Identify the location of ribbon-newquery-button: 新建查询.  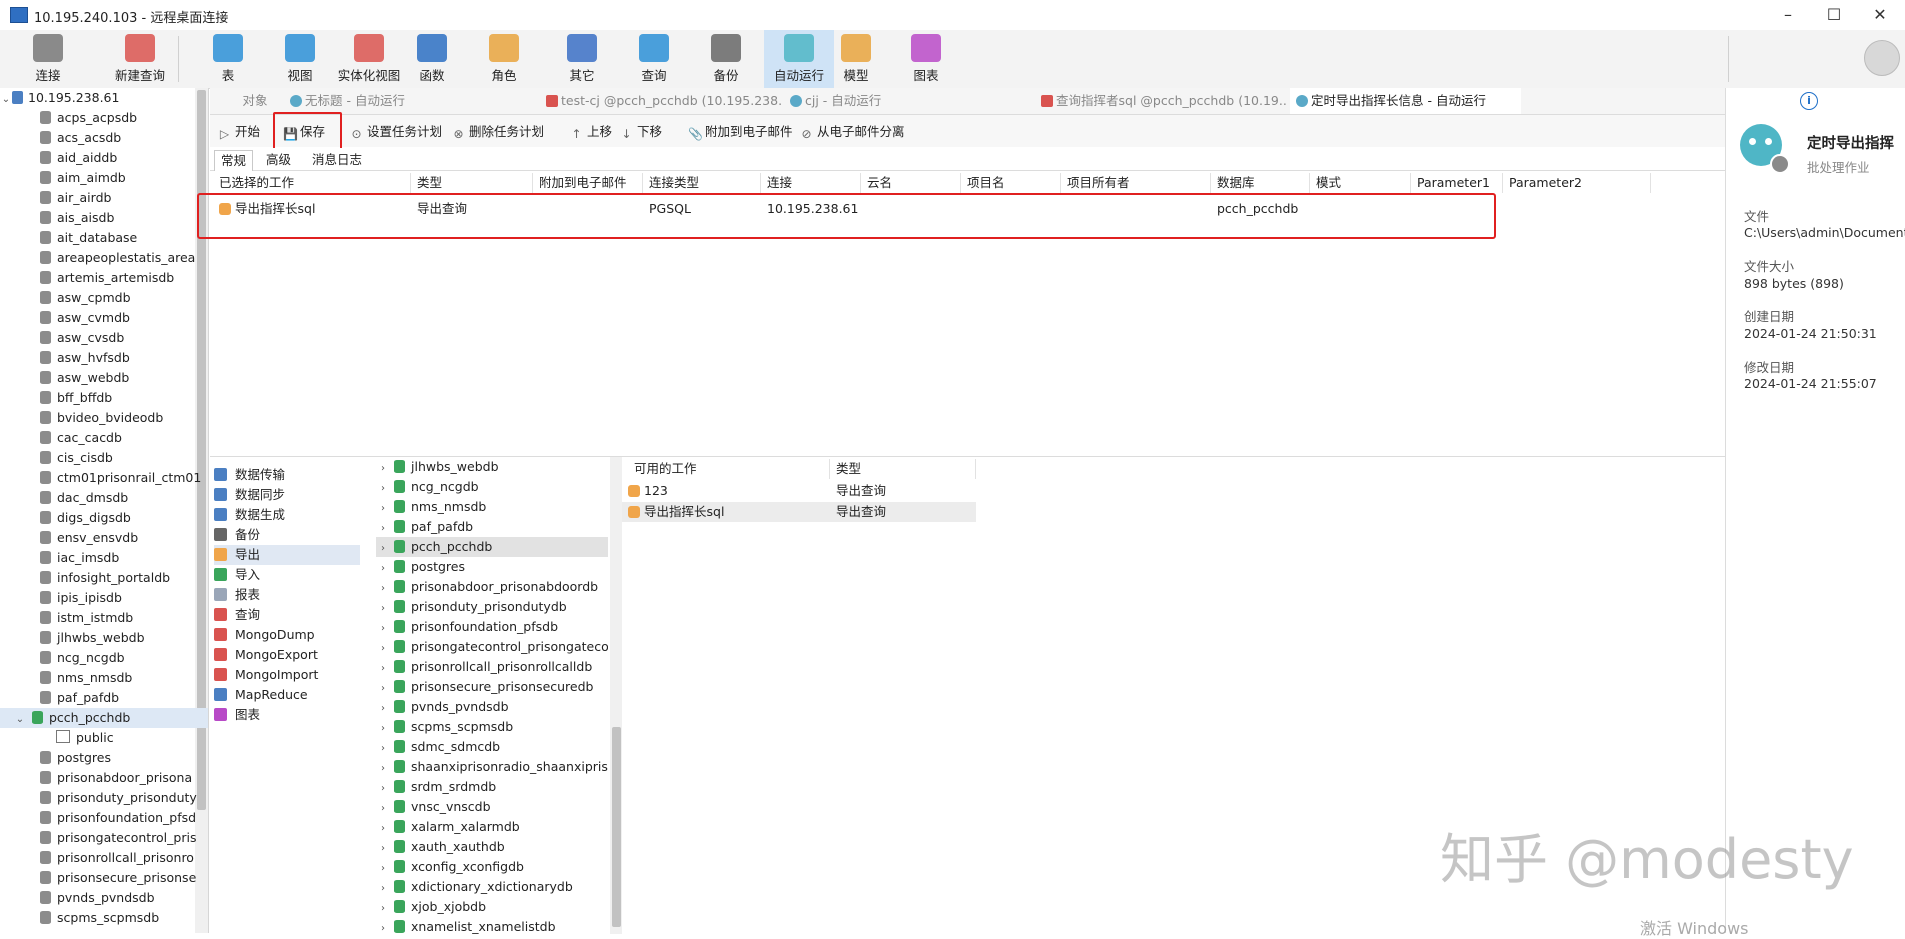
(140, 59).